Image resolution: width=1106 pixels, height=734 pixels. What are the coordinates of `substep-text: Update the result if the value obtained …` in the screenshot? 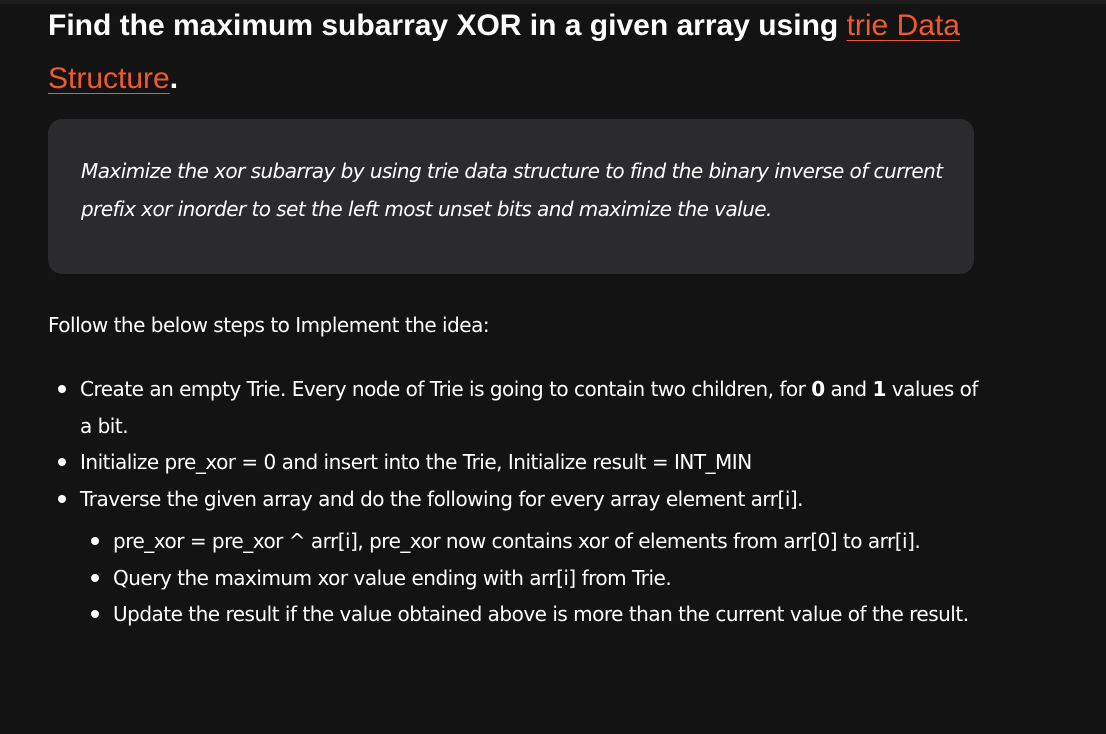 It's located at (541, 614).